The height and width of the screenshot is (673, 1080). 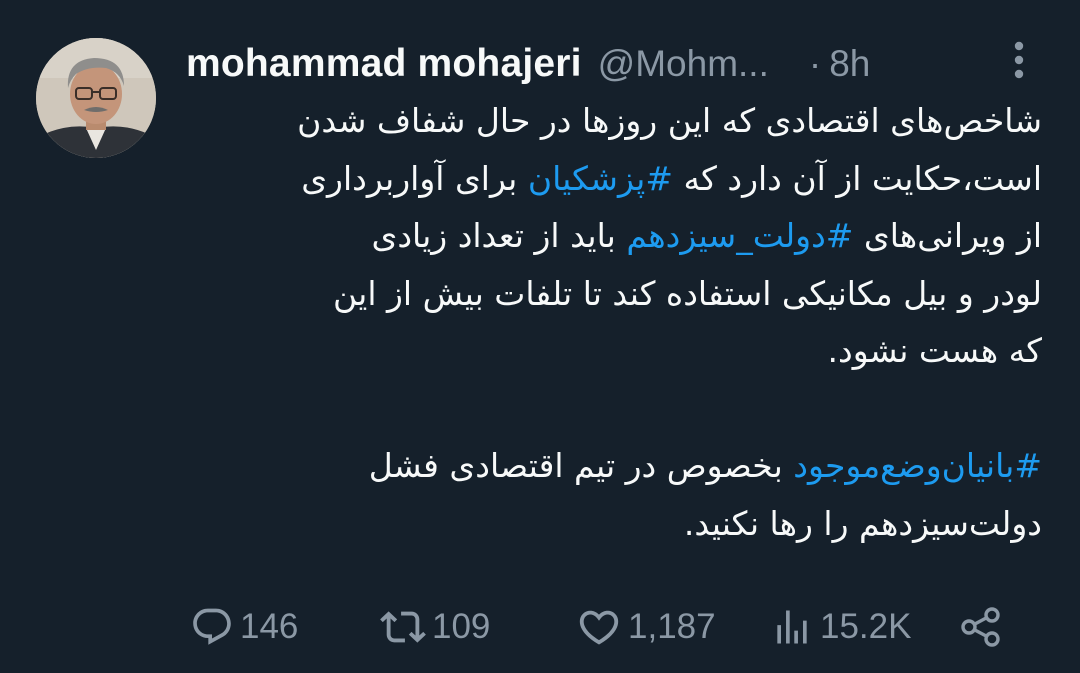 I want to click on tweet-text-line: دولت‌سیزدهم را رها نکنید., so click(x=611, y=524).